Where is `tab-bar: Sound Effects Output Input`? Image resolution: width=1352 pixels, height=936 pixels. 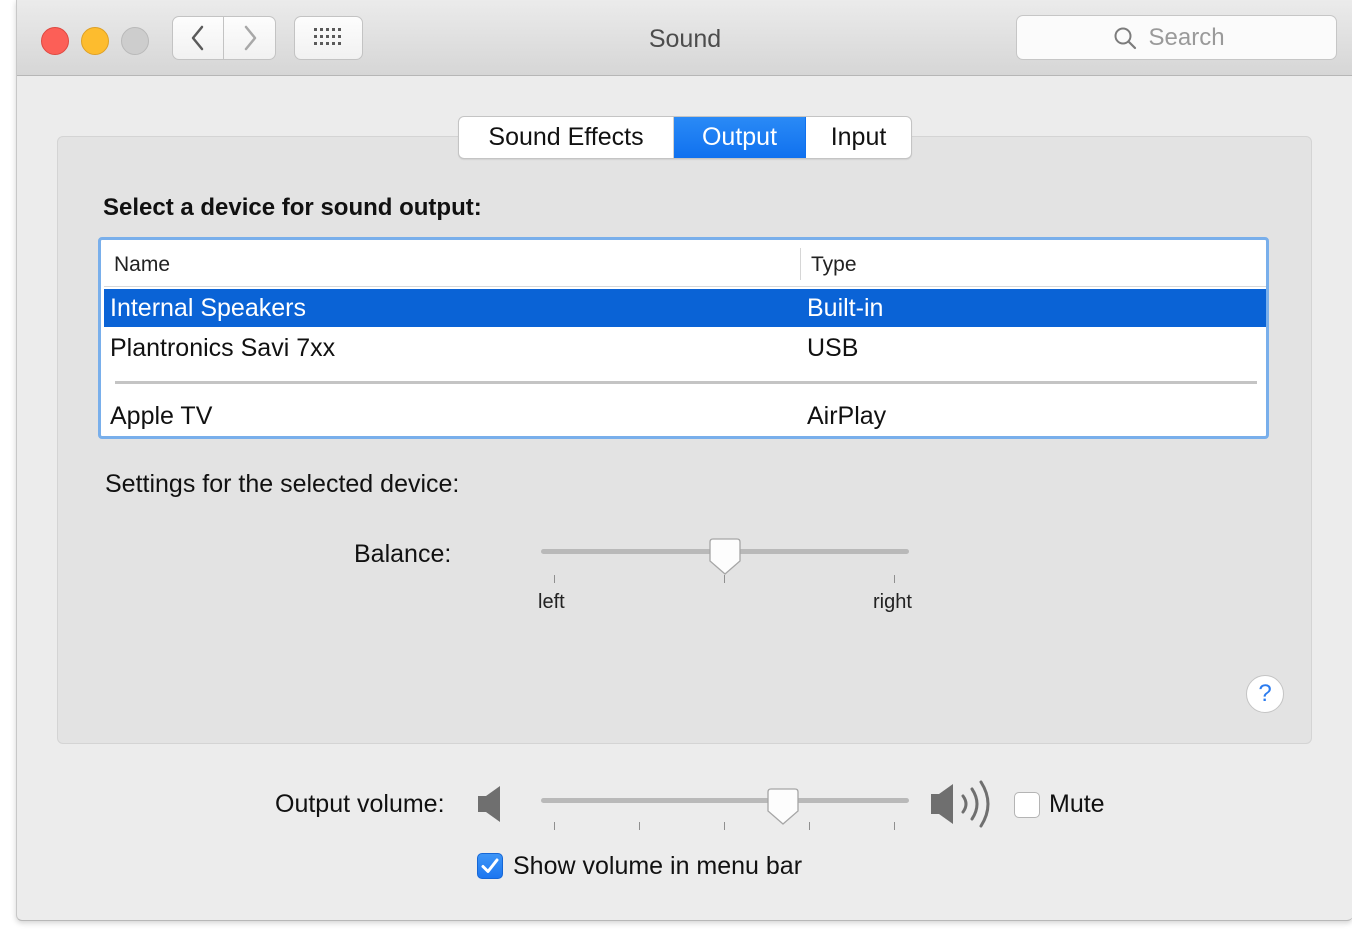 tab-bar: Sound Effects Output Input is located at coordinates (685, 137).